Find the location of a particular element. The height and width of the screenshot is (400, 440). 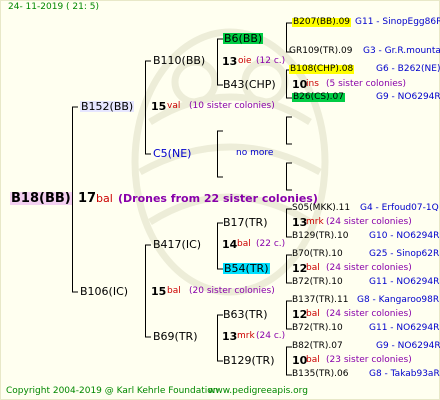

gen2-b-queen: C5(NE) is located at coordinates (172, 153).